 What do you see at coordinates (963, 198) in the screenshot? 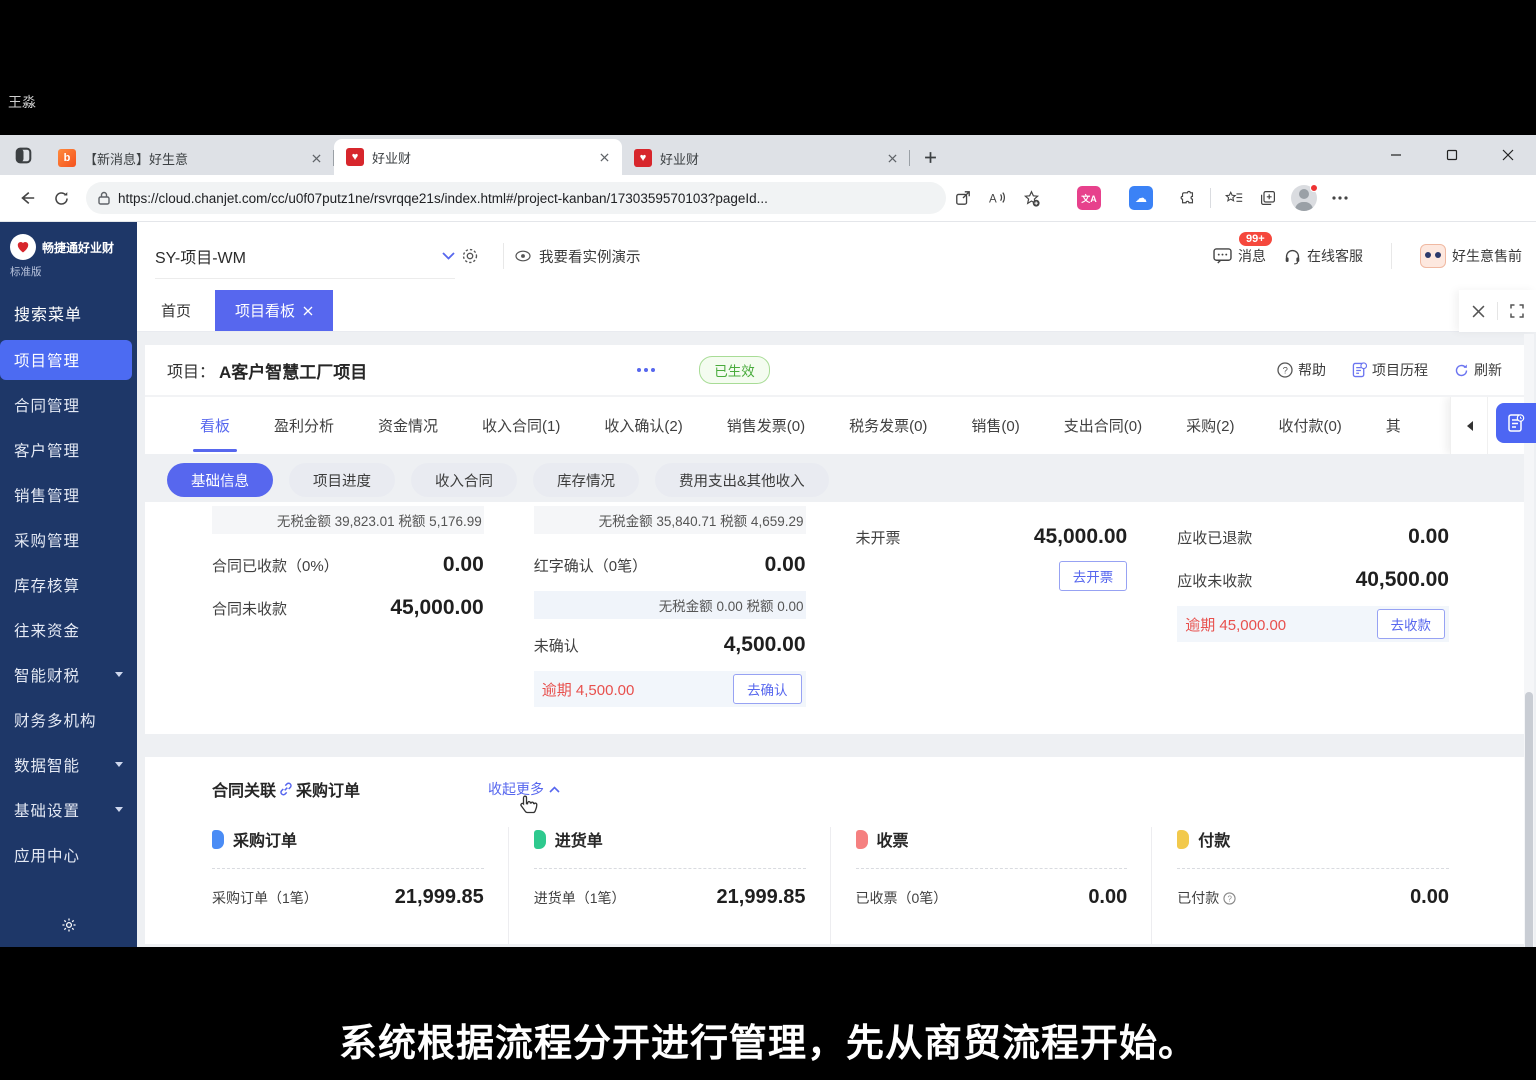
I see `share-icon` at bounding box center [963, 198].